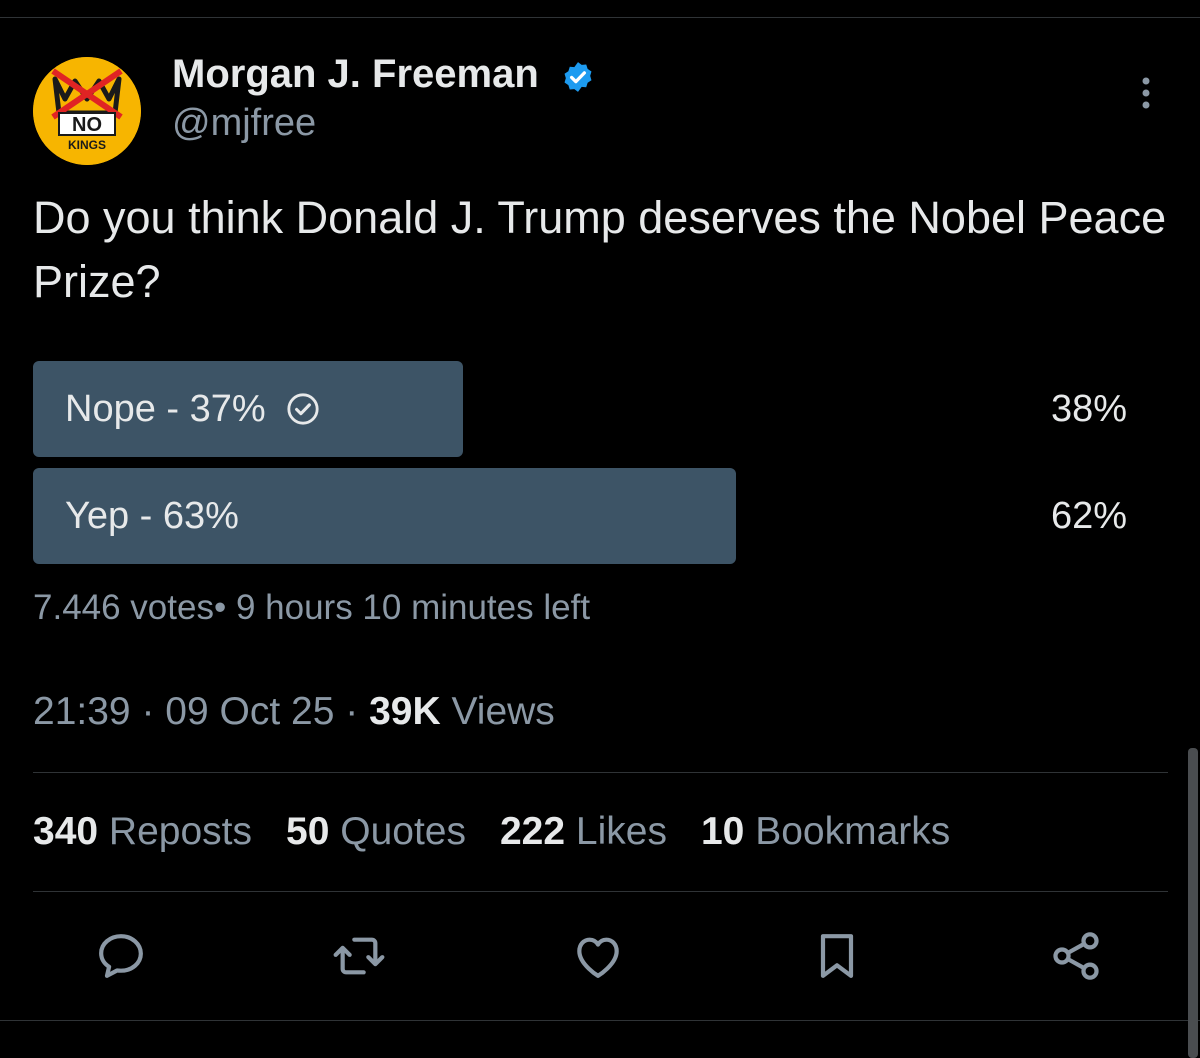  I want to click on top-divider, so click(600, 17).